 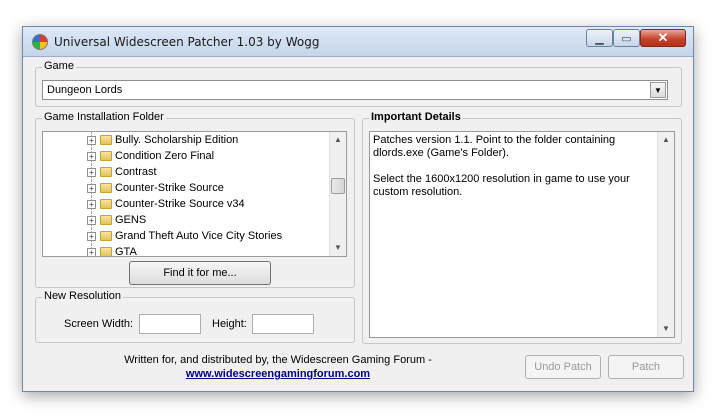 I want to click on details-legend: Important Details, so click(x=416, y=117).